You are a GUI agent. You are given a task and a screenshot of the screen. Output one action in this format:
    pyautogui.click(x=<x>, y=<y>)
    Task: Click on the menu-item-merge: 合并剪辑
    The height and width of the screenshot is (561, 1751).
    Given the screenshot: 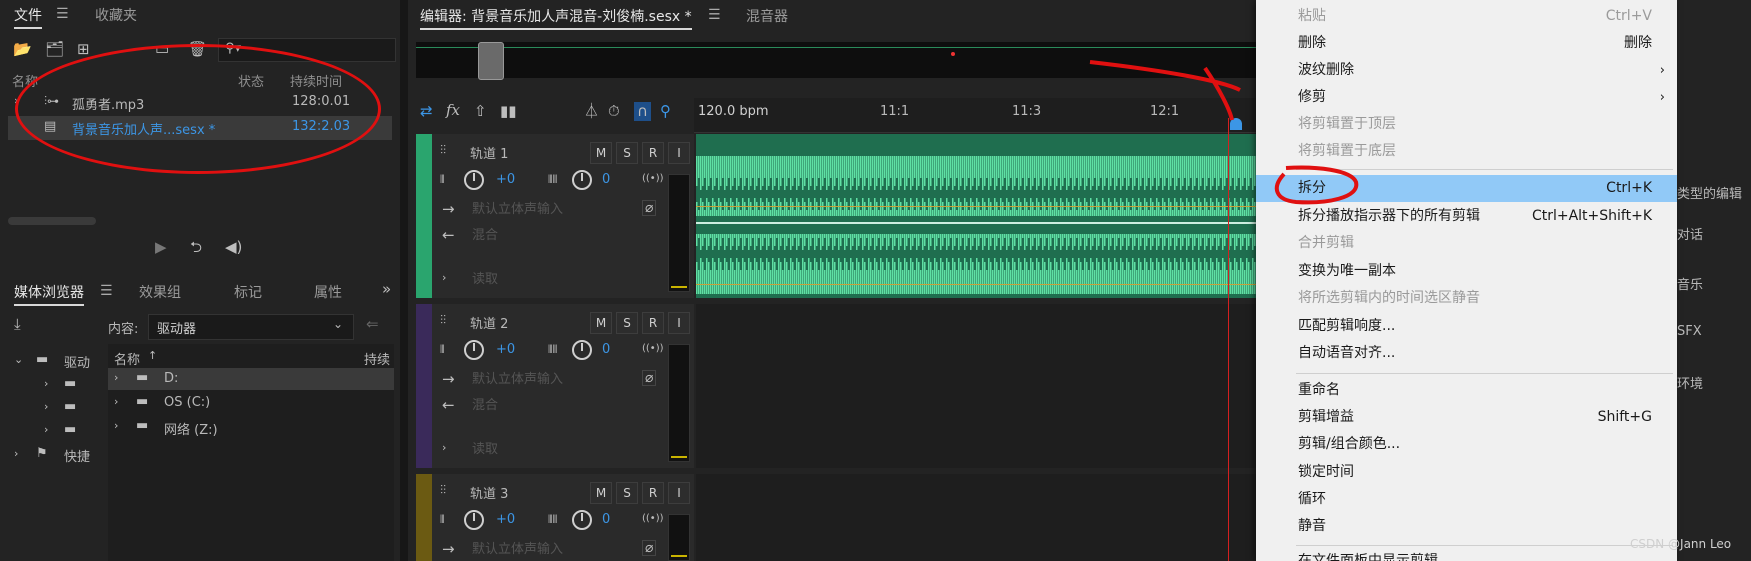 What is the action you would take?
    pyautogui.click(x=1466, y=243)
    